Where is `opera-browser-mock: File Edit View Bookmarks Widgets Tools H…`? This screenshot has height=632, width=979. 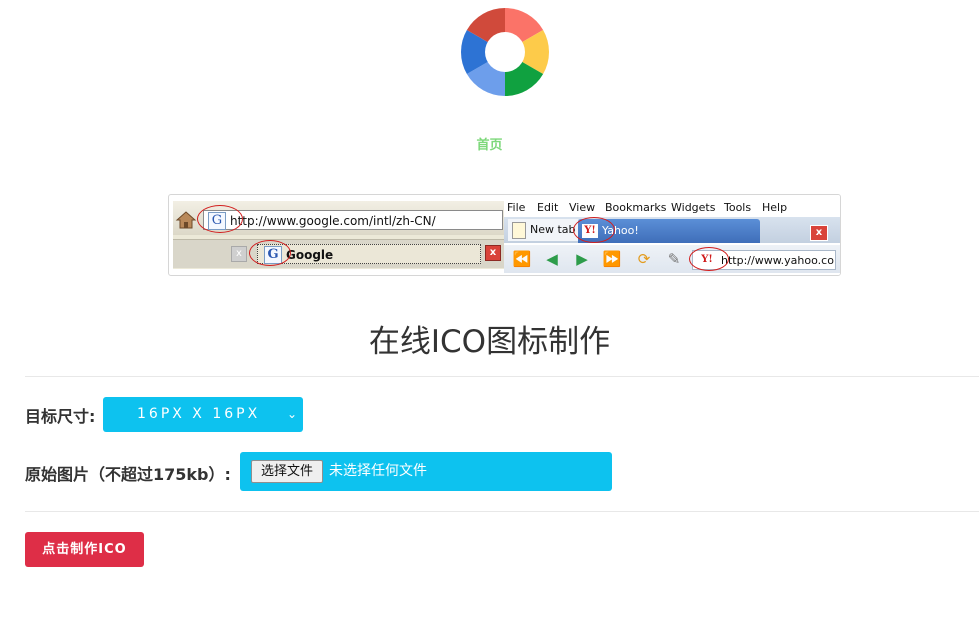 opera-browser-mock: File Edit View Bookmarks Widgets Tools H… is located at coordinates (672, 235).